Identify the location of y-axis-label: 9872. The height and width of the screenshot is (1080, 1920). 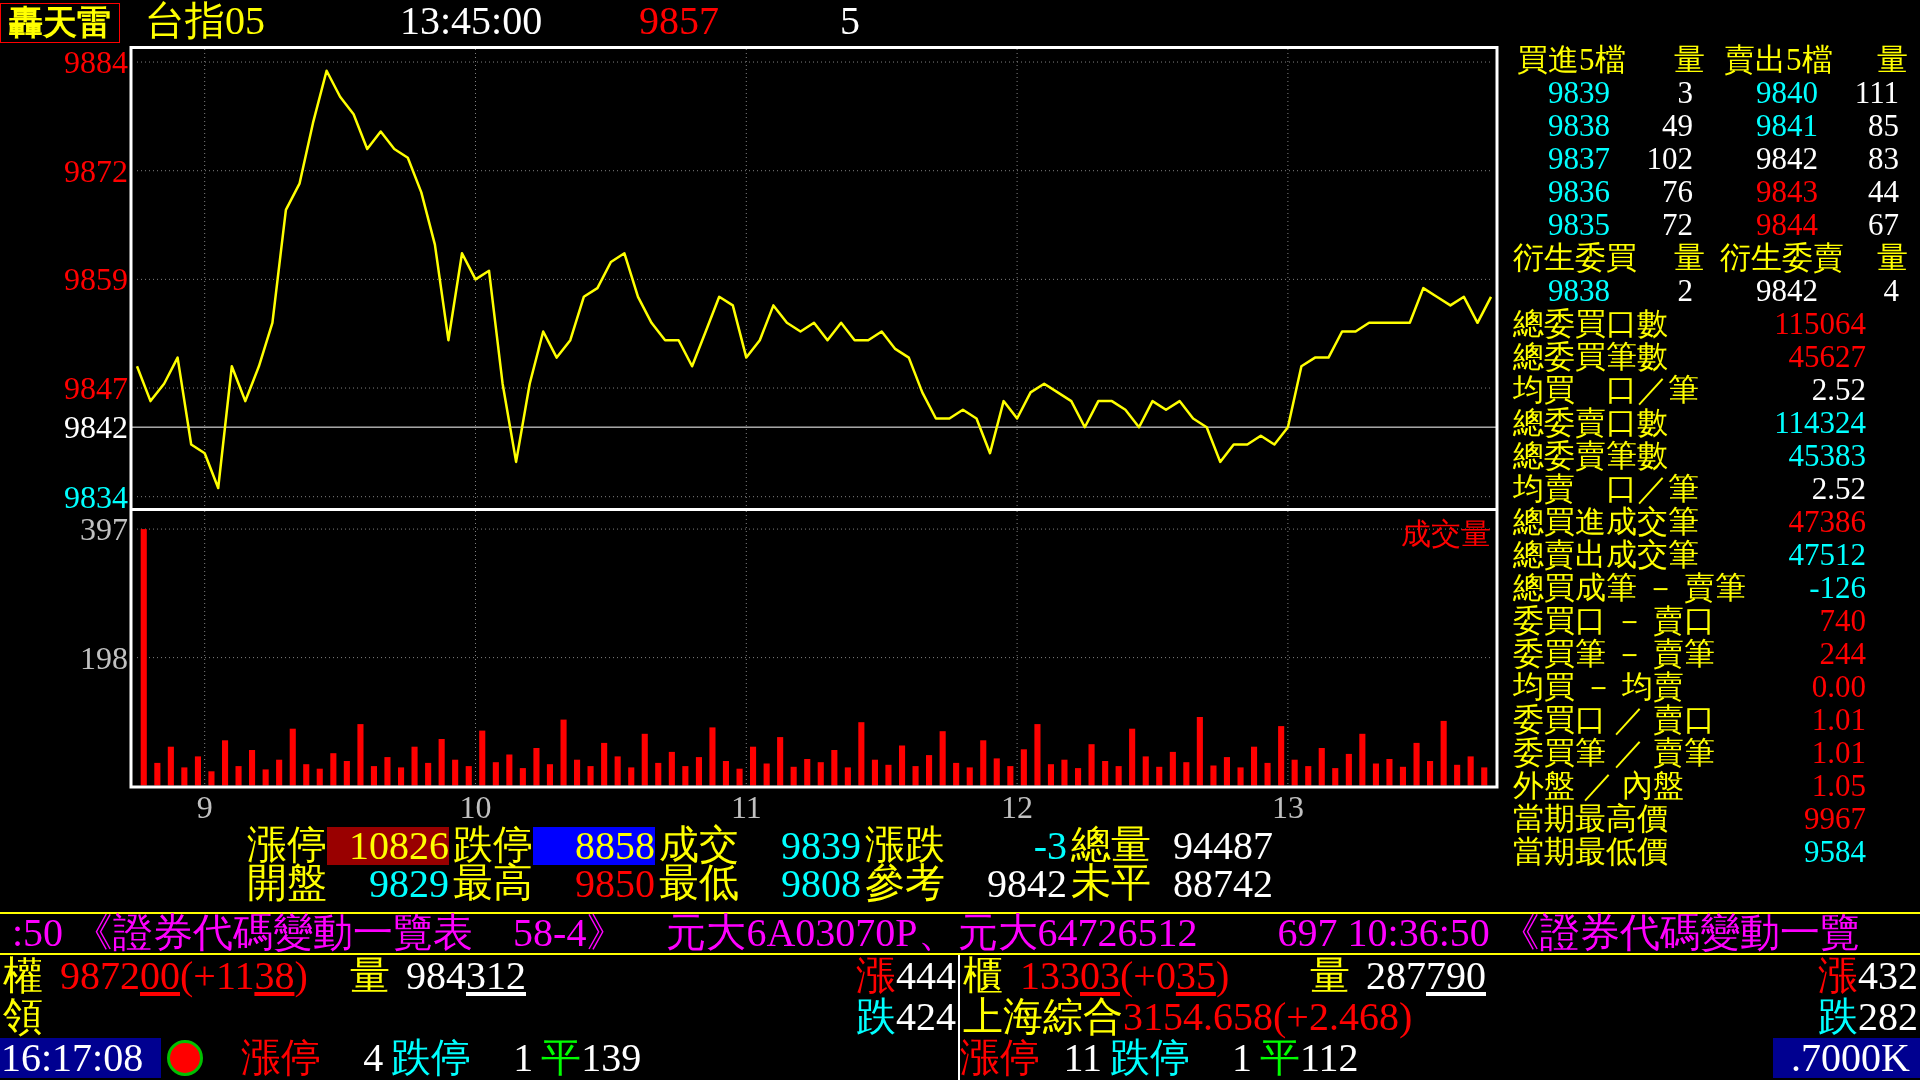
(96, 170).